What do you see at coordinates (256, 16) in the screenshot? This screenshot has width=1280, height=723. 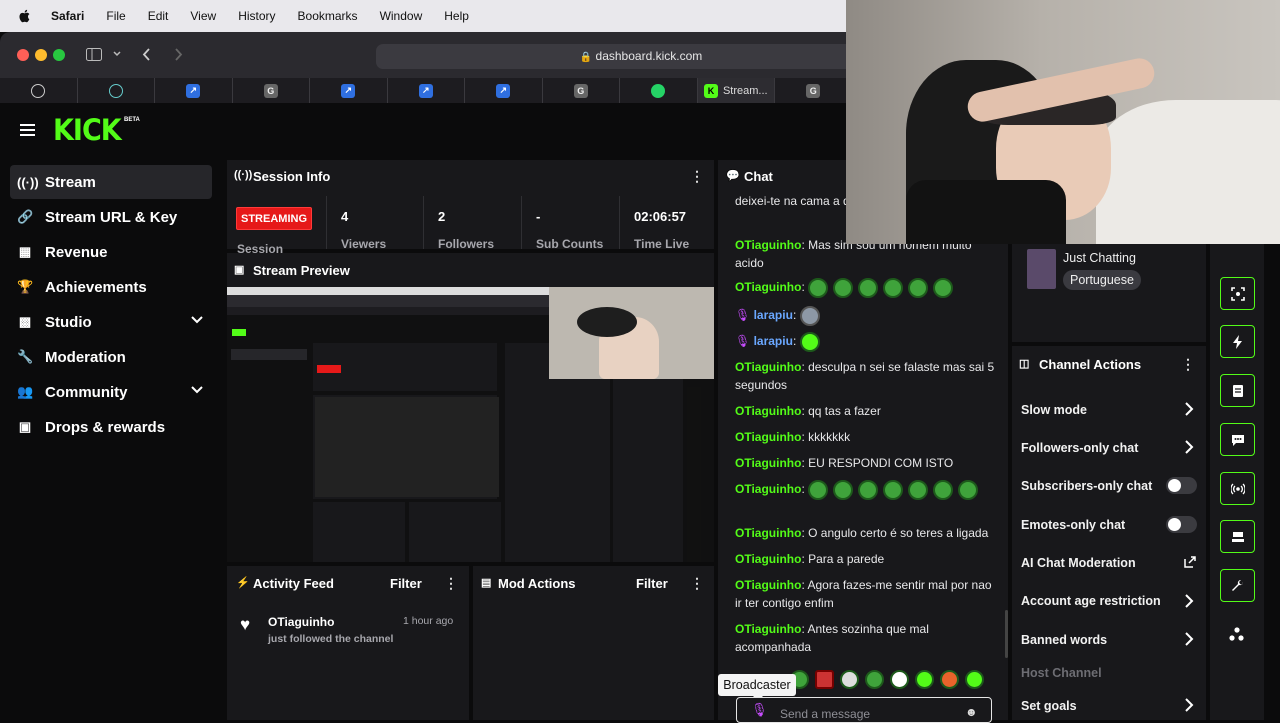 I see `menu-history: History` at bounding box center [256, 16].